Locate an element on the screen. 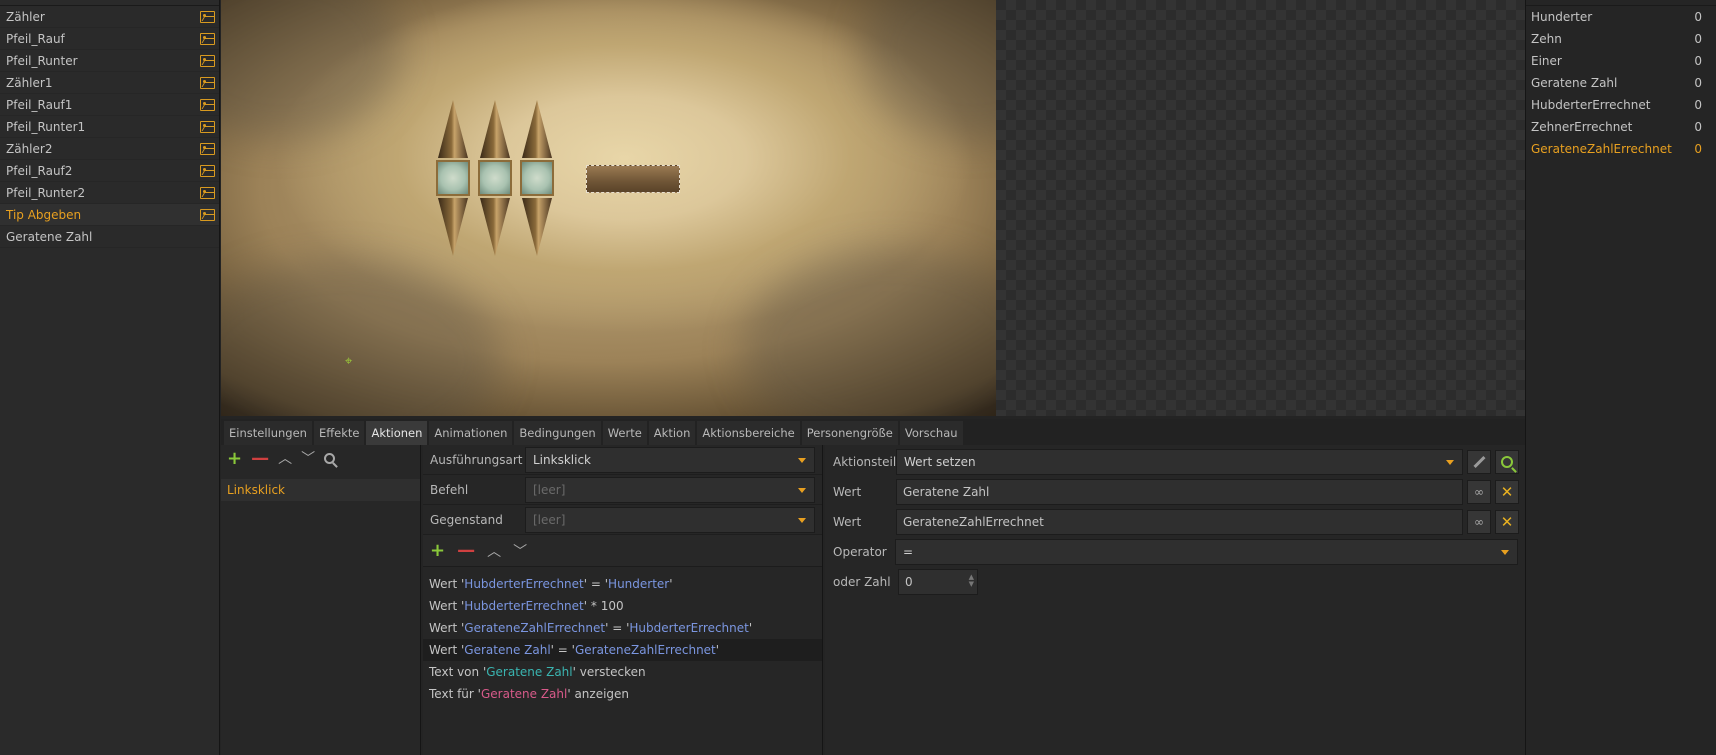 Image resolution: width=1716 pixels, height=755 pixels. tab-animationen: Animationen is located at coordinates (471, 433).